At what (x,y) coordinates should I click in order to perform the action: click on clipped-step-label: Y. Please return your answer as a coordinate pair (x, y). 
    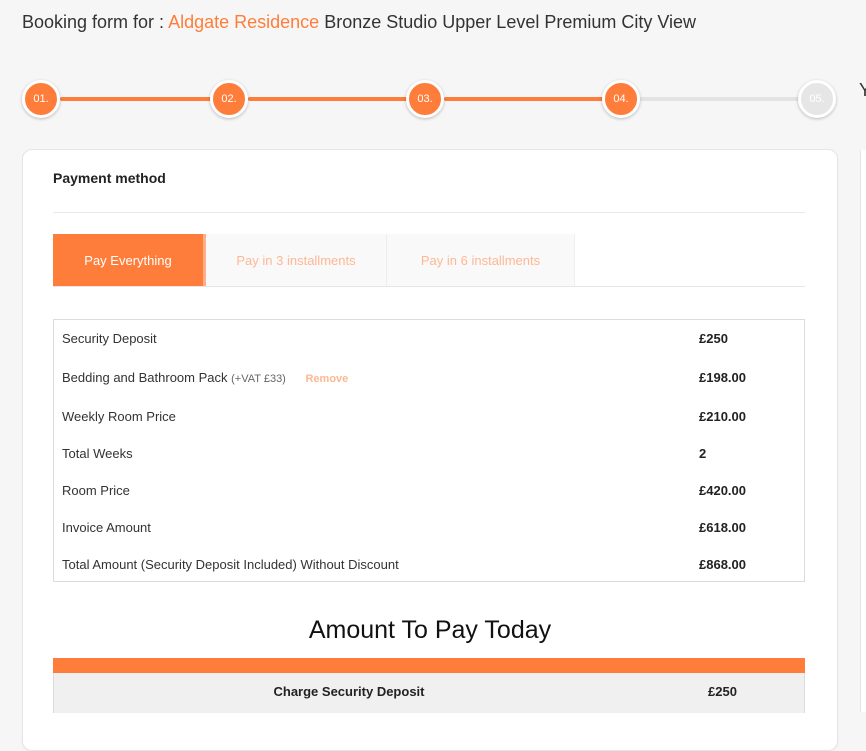
    Looking at the image, I should click on (862, 90).